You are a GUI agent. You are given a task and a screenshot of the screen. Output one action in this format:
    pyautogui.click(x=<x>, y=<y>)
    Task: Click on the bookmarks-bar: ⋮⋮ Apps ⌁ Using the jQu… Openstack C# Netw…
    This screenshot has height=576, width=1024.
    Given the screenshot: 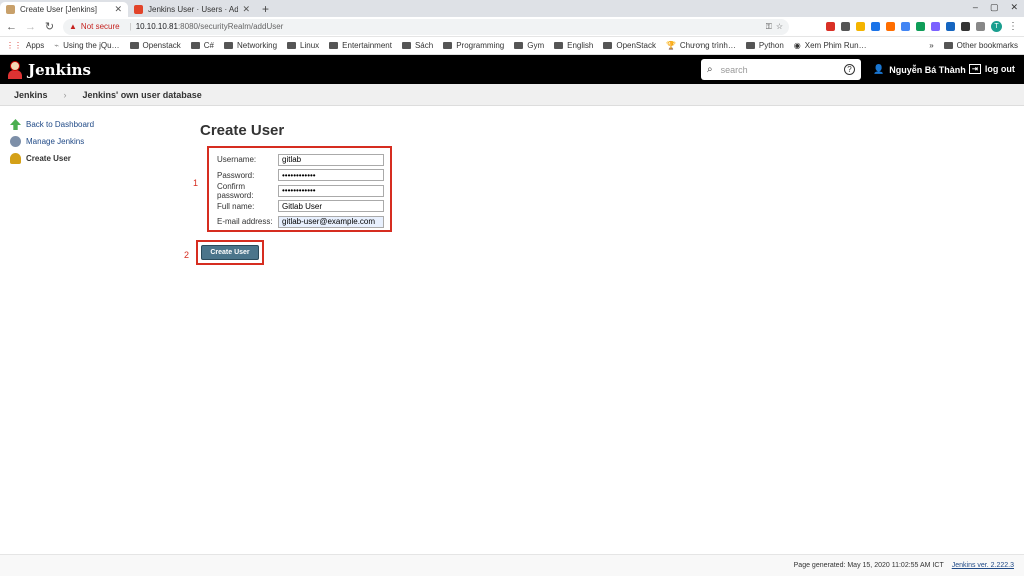 What is the action you would take?
    pyautogui.click(x=512, y=46)
    